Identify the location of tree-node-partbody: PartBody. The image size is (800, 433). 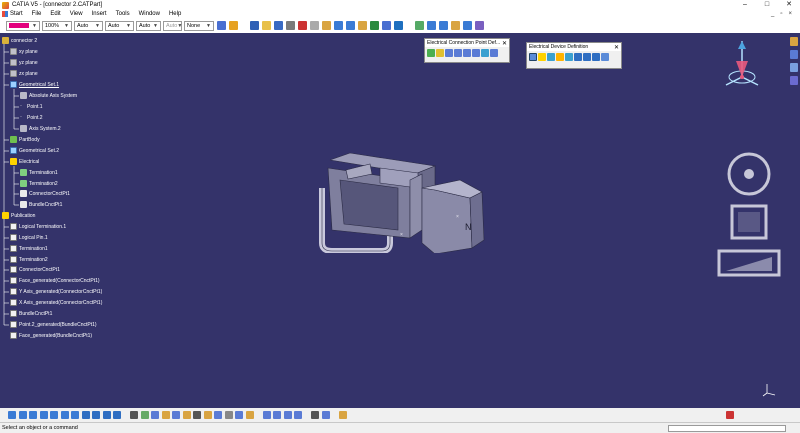
(25, 139).